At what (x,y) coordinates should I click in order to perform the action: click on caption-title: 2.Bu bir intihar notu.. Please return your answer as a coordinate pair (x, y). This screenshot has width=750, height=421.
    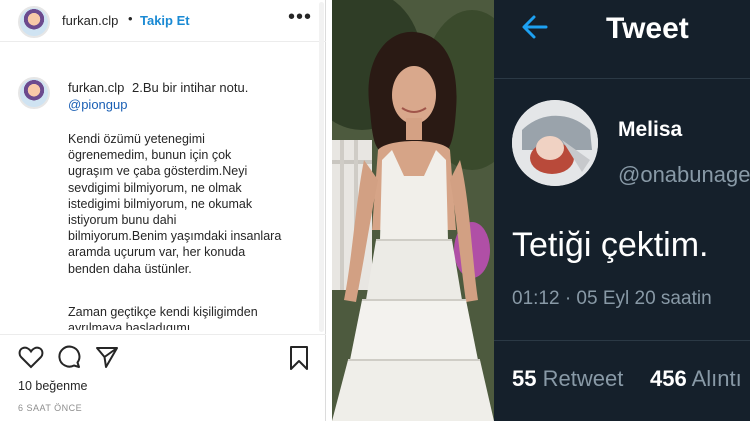
    Looking at the image, I should click on (190, 87).